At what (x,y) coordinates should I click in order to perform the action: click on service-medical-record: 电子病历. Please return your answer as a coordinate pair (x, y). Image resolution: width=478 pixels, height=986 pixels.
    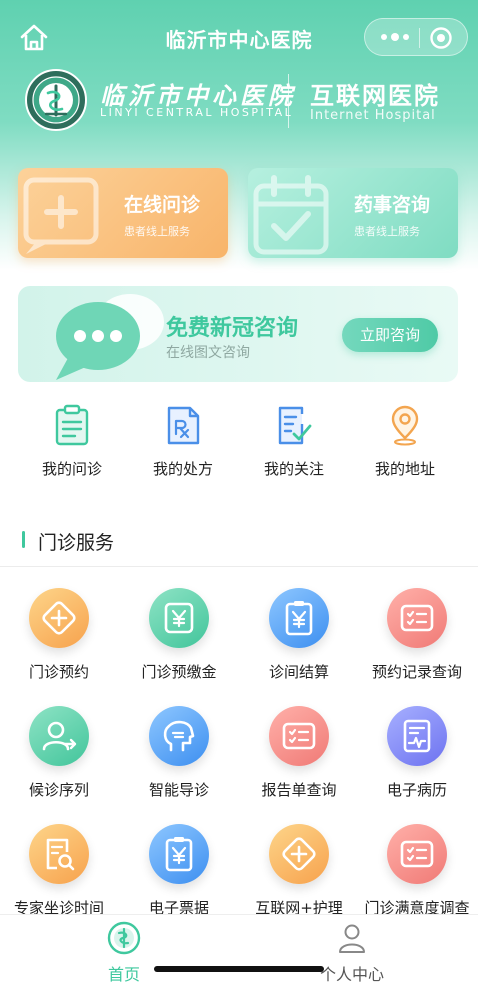
    Looking at the image, I should click on (417, 761).